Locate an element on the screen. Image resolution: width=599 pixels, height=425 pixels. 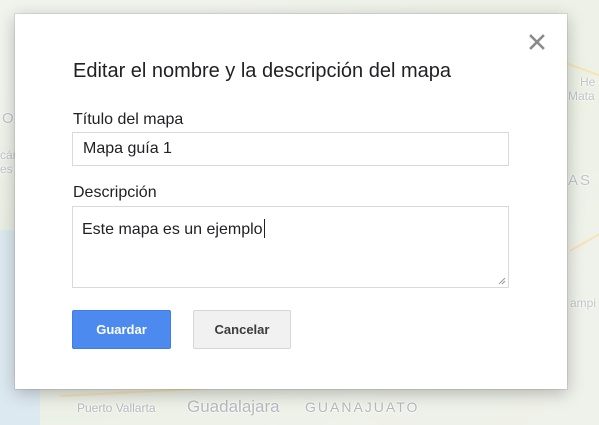
description-text: Este mapa es un ejemplo is located at coordinates (173, 229).